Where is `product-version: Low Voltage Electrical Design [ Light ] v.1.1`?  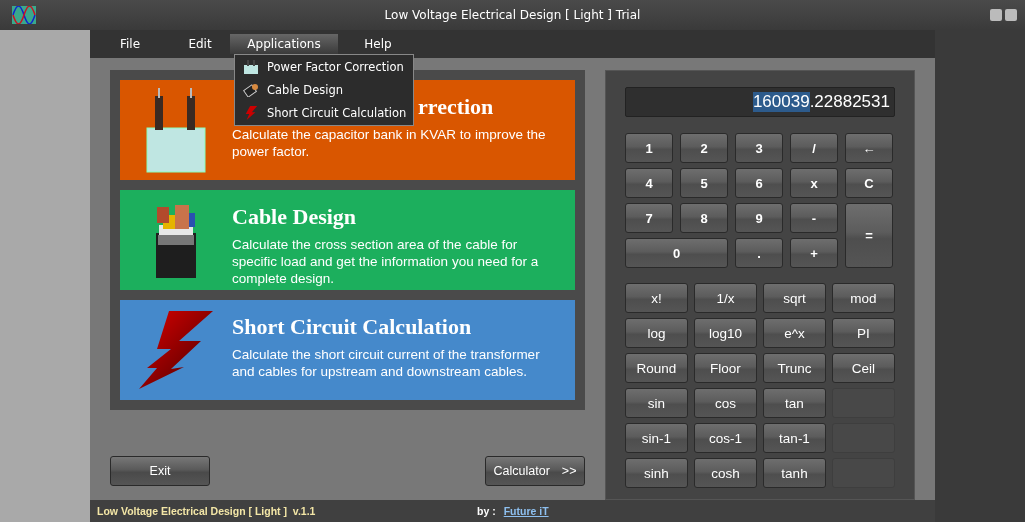
product-version: Low Voltage Electrical Design [ Light ] v.1.1 is located at coordinates (207, 511).